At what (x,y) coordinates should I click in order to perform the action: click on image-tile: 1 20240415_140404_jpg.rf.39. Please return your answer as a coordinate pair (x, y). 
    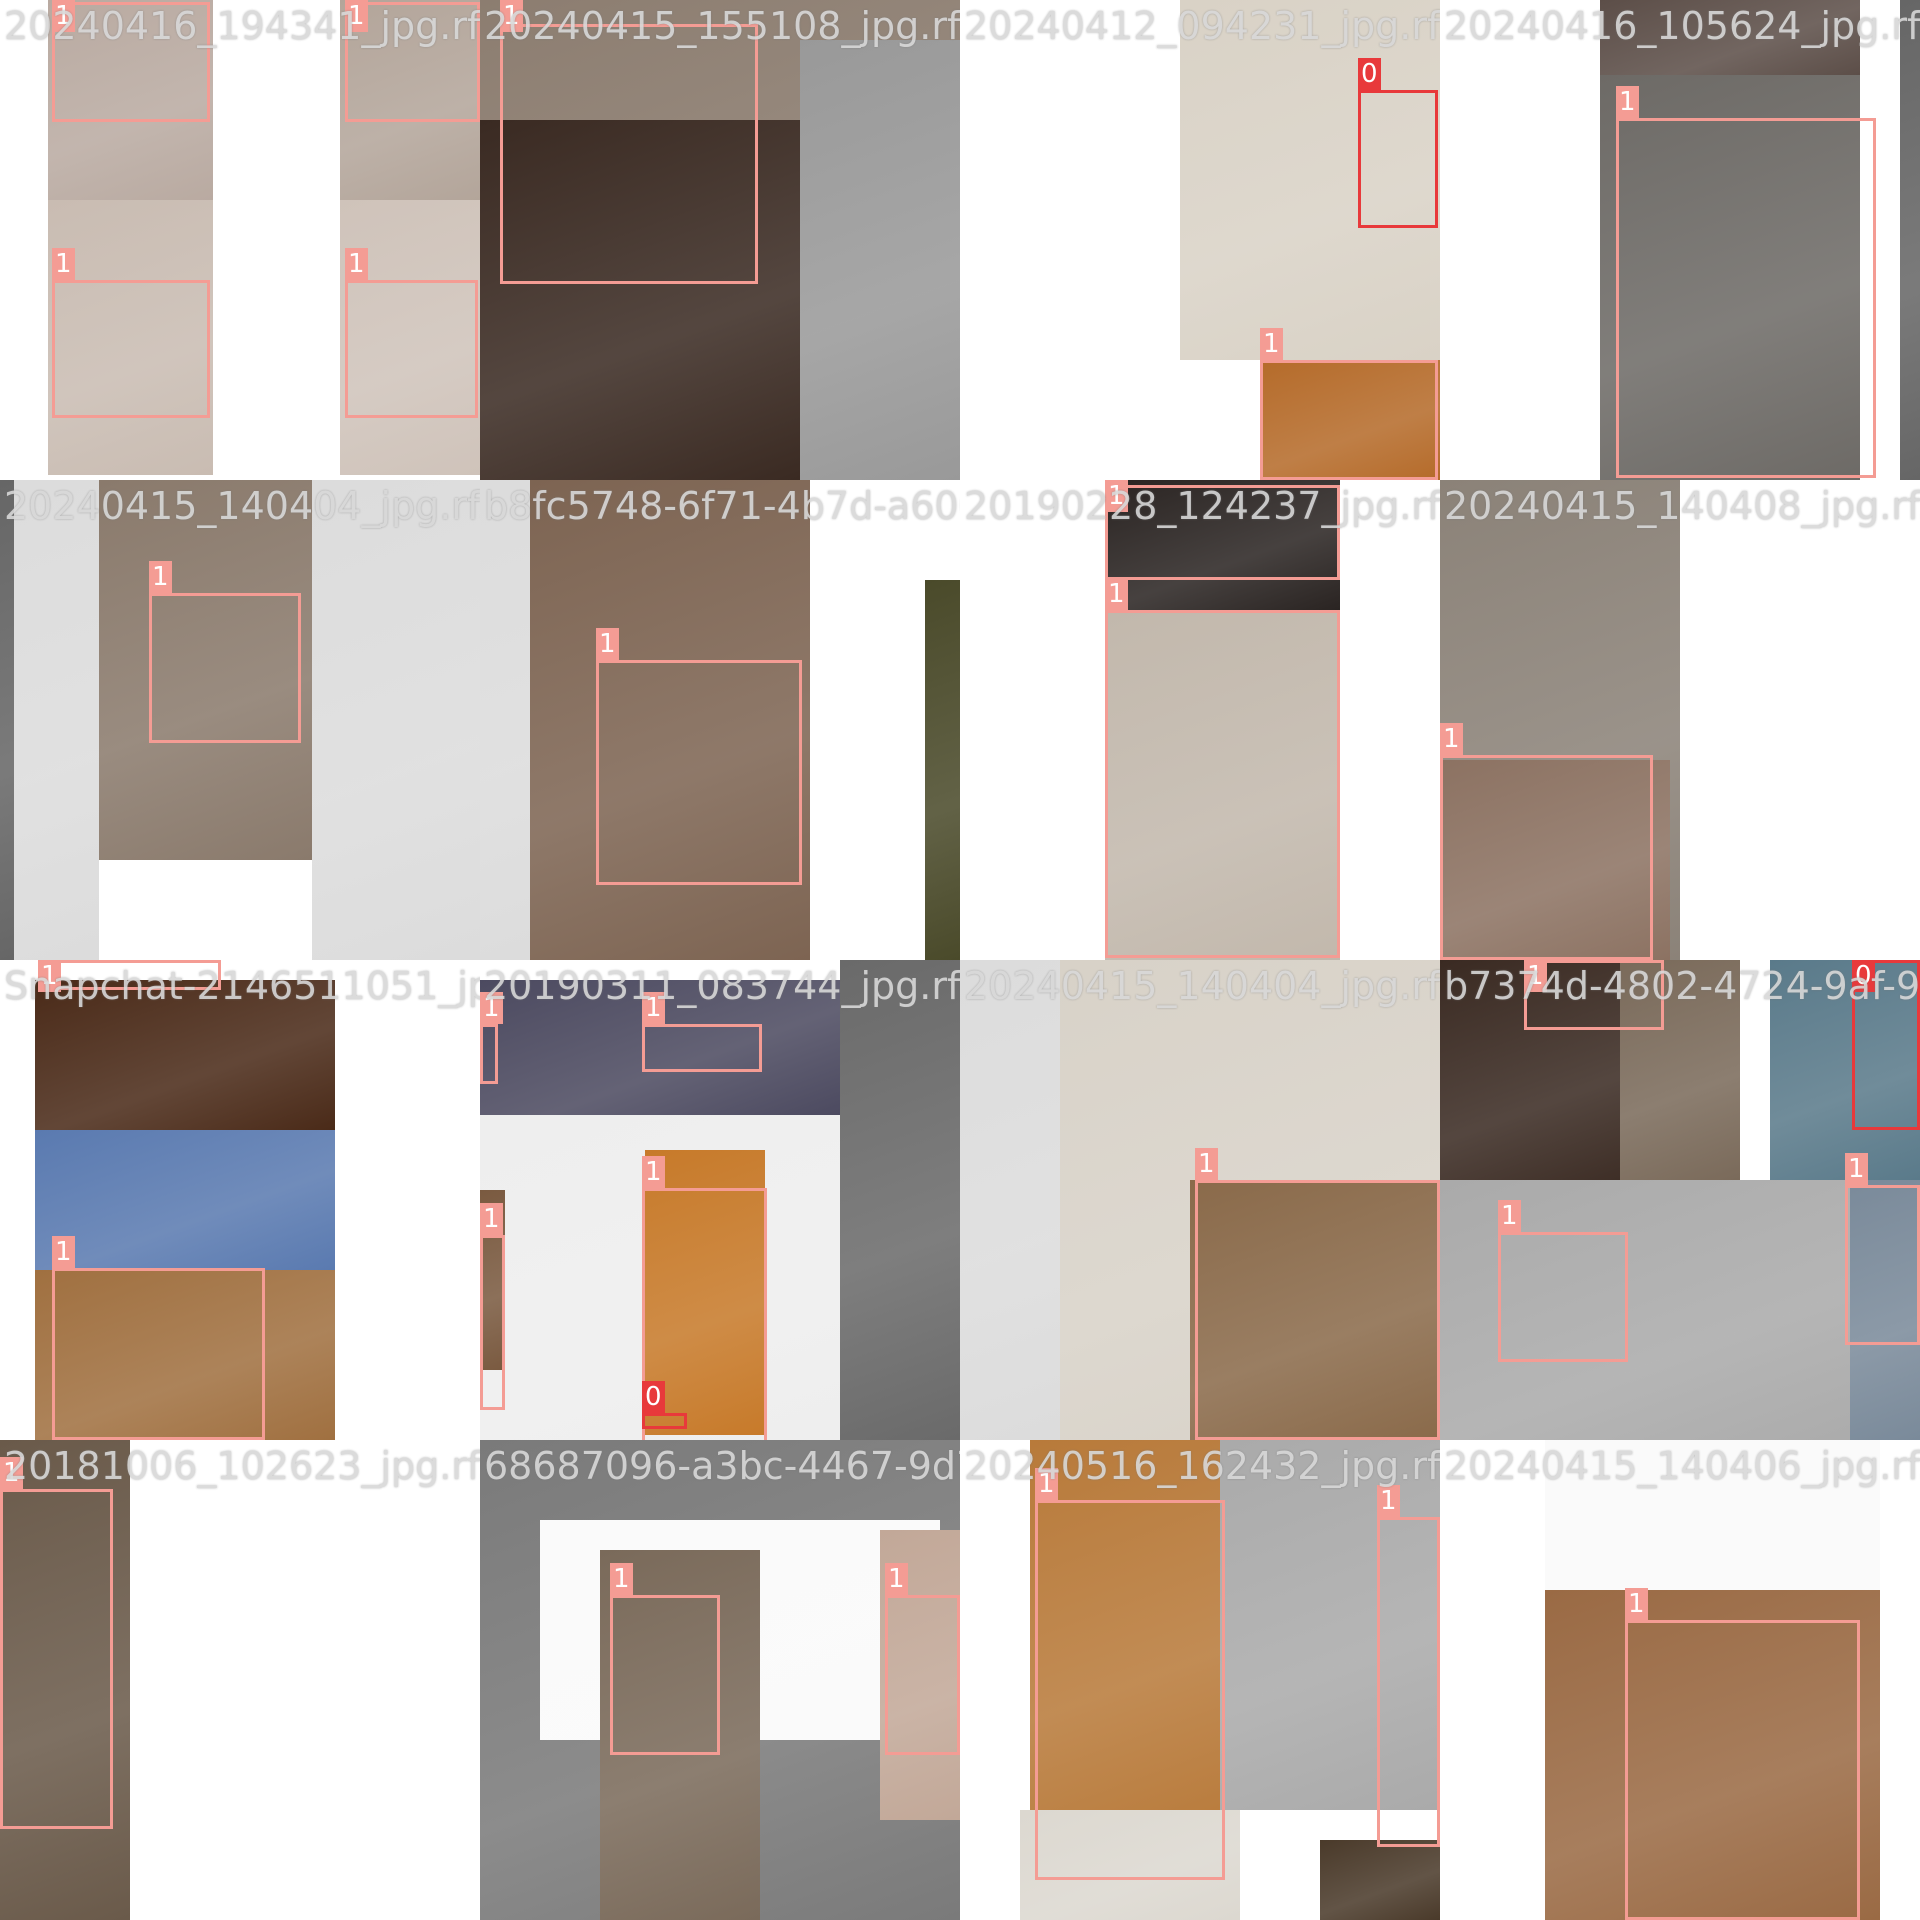
    Looking at the image, I should click on (240, 720).